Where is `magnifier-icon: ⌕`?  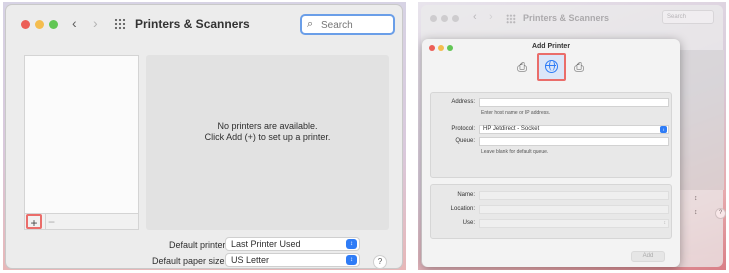 magnifier-icon: ⌕ is located at coordinates (310, 24).